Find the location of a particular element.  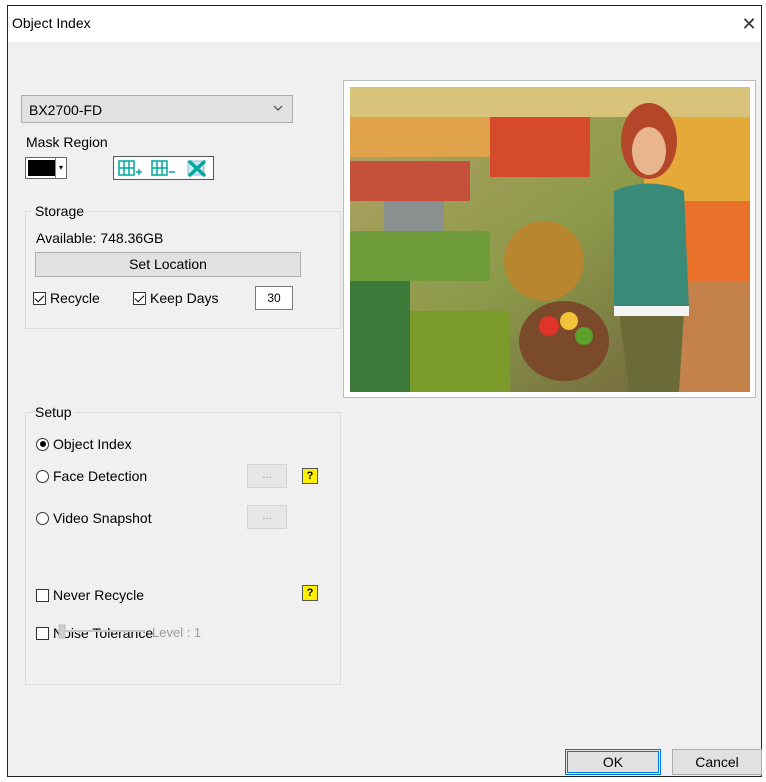

recycle-checkbox-box is located at coordinates (39, 298).